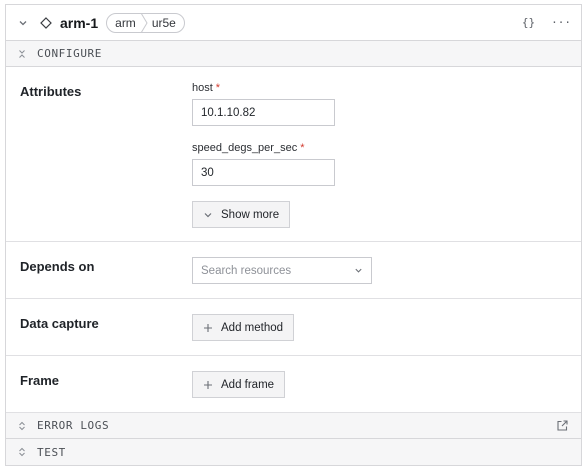 This screenshot has width=587, height=471. I want to click on collapse-icon, so click(22, 54).